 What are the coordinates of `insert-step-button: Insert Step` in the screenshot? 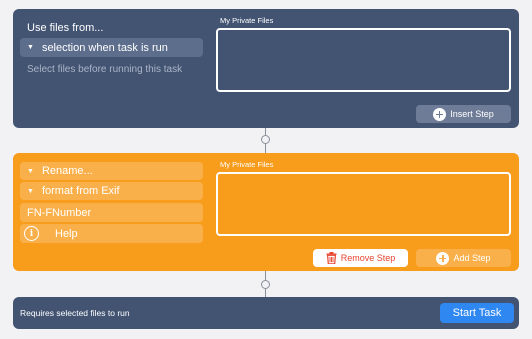 It's located at (463, 114).